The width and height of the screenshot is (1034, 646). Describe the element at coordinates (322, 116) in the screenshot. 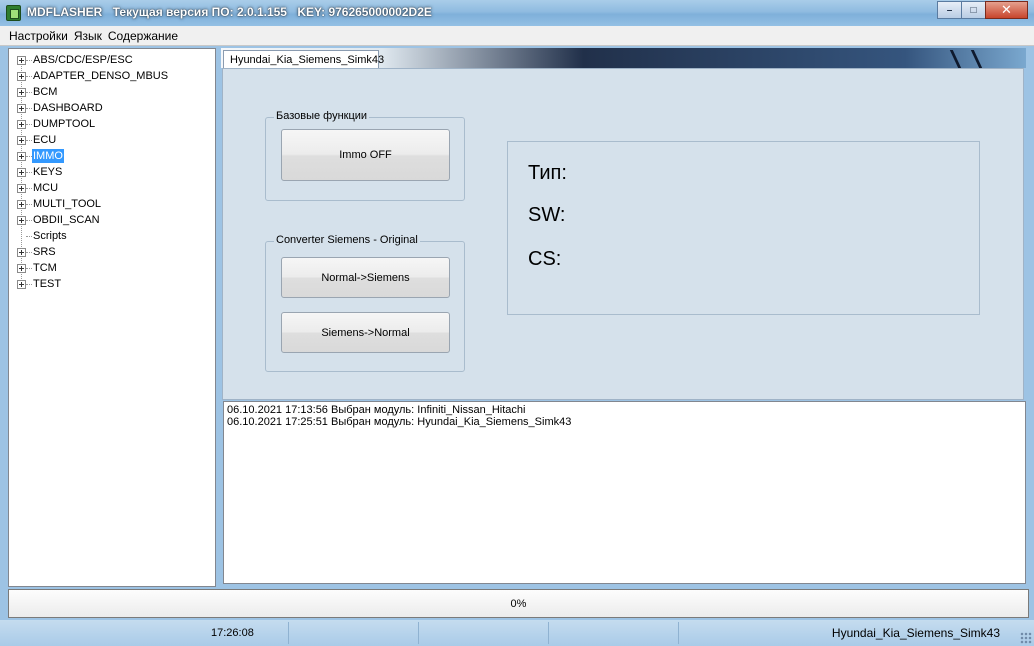

I see `basic-functions-legend: Базовые функции` at that location.